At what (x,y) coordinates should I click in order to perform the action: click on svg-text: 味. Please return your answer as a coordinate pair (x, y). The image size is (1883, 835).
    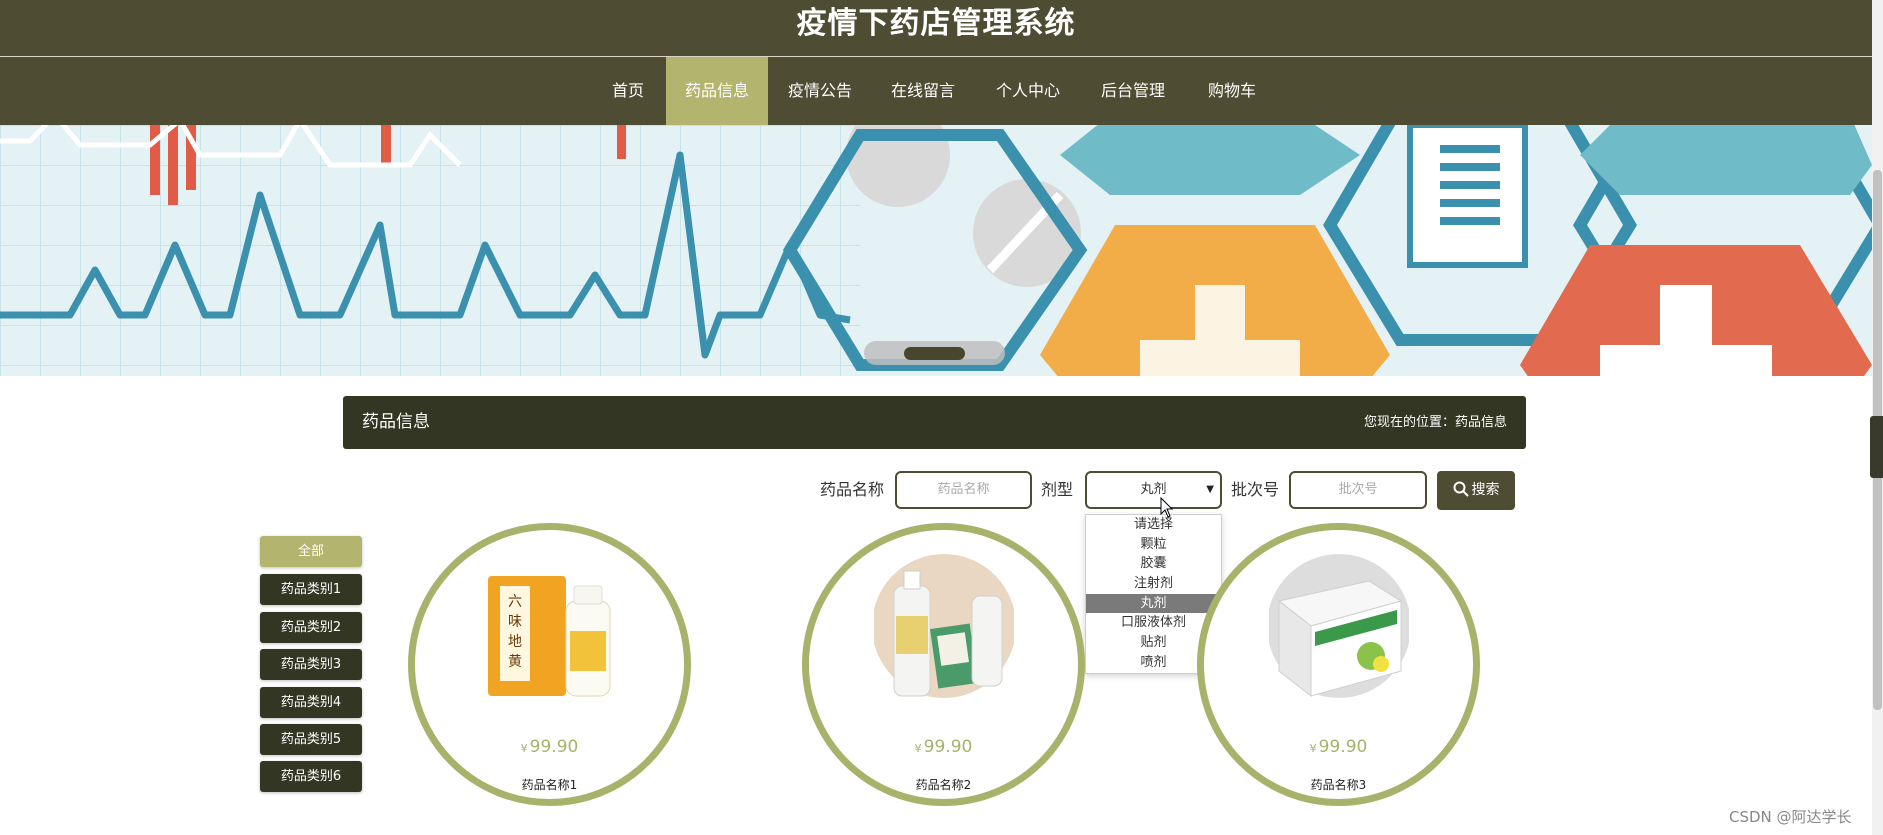
    Looking at the image, I should click on (515, 622).